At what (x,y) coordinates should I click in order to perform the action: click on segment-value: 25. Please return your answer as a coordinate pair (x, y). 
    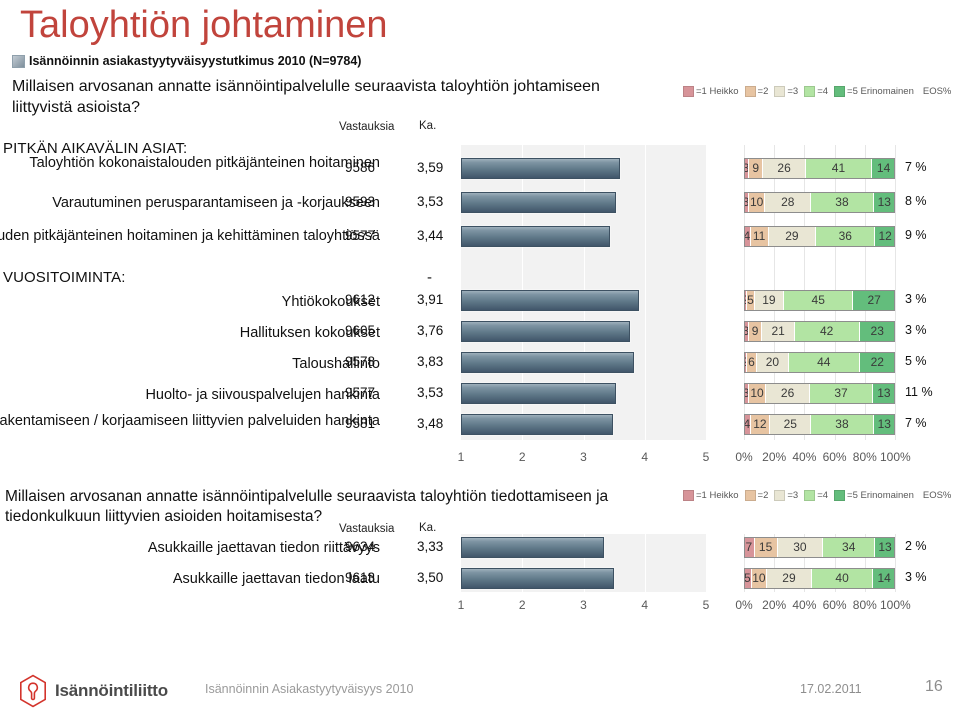
    Looking at the image, I should click on (790, 424).